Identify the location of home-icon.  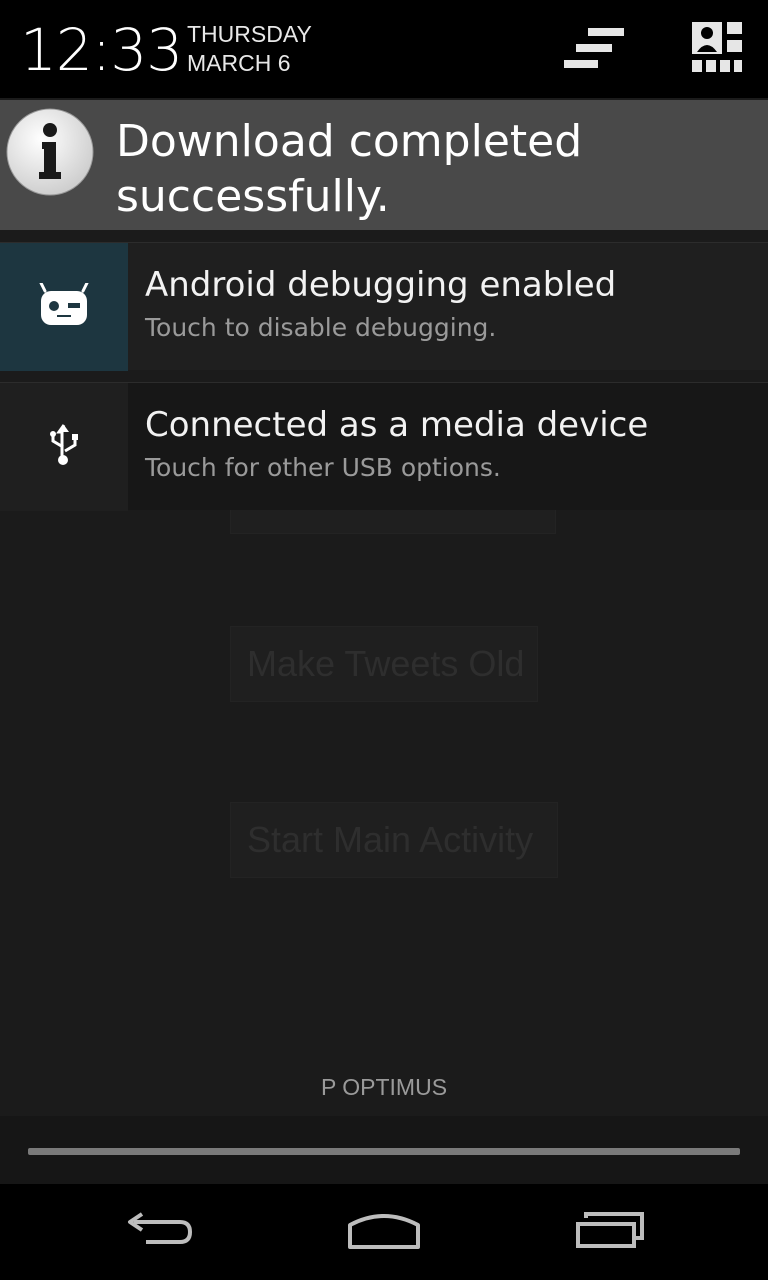
(384, 1232).